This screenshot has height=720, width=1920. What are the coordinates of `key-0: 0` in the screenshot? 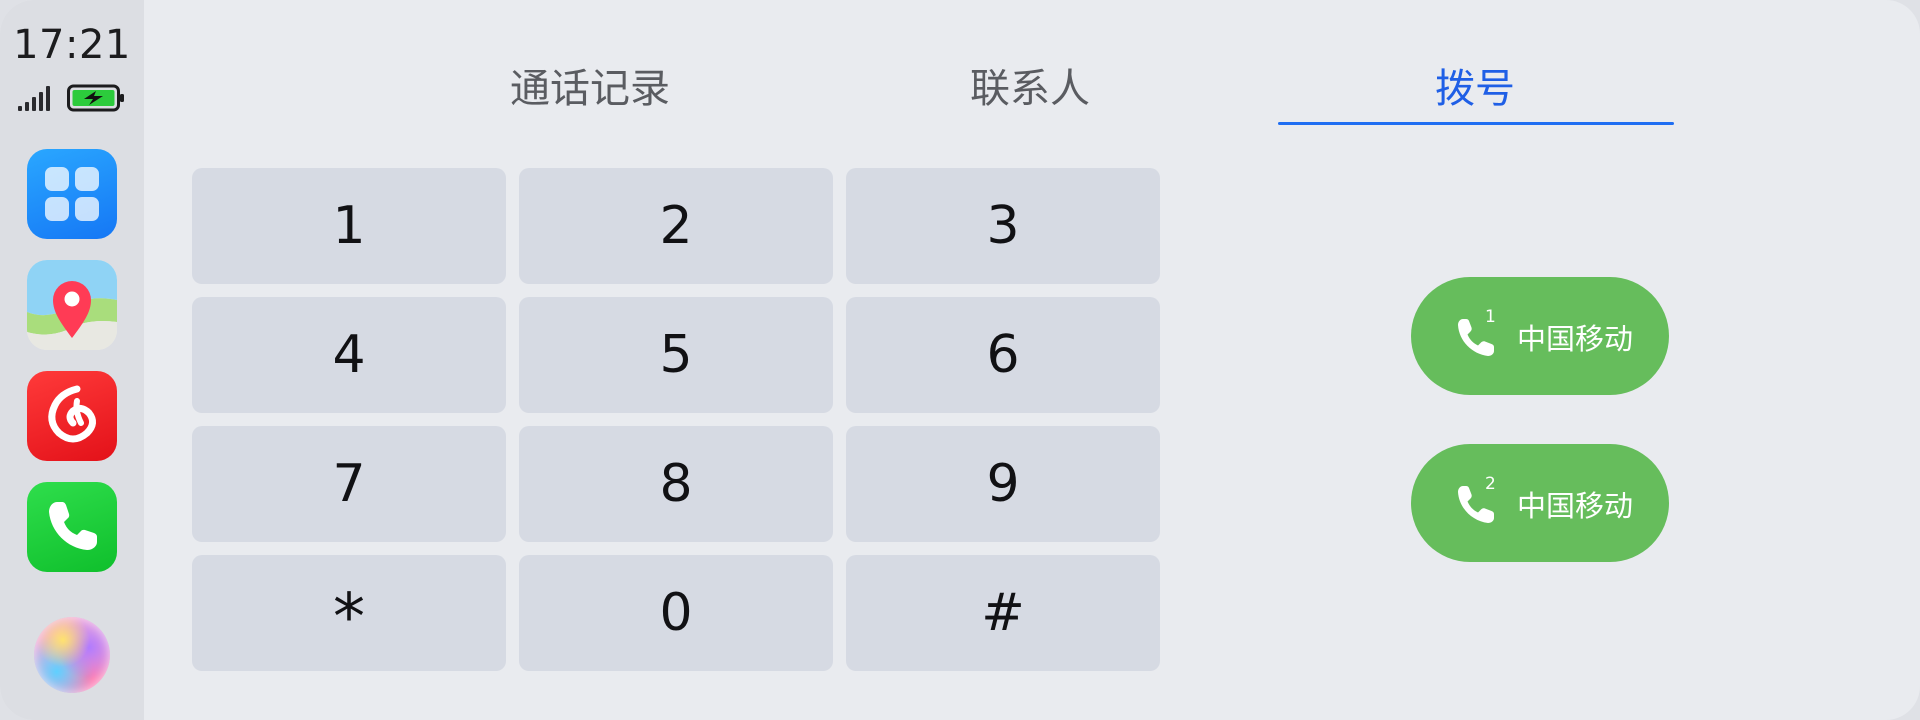 It's located at (676, 613).